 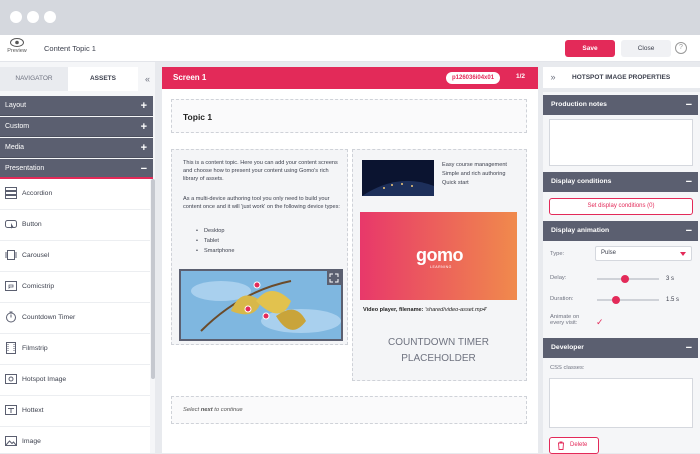 I want to click on top-bar: Preview Content Topic 1 Save Close ?, so click(x=350, y=48).